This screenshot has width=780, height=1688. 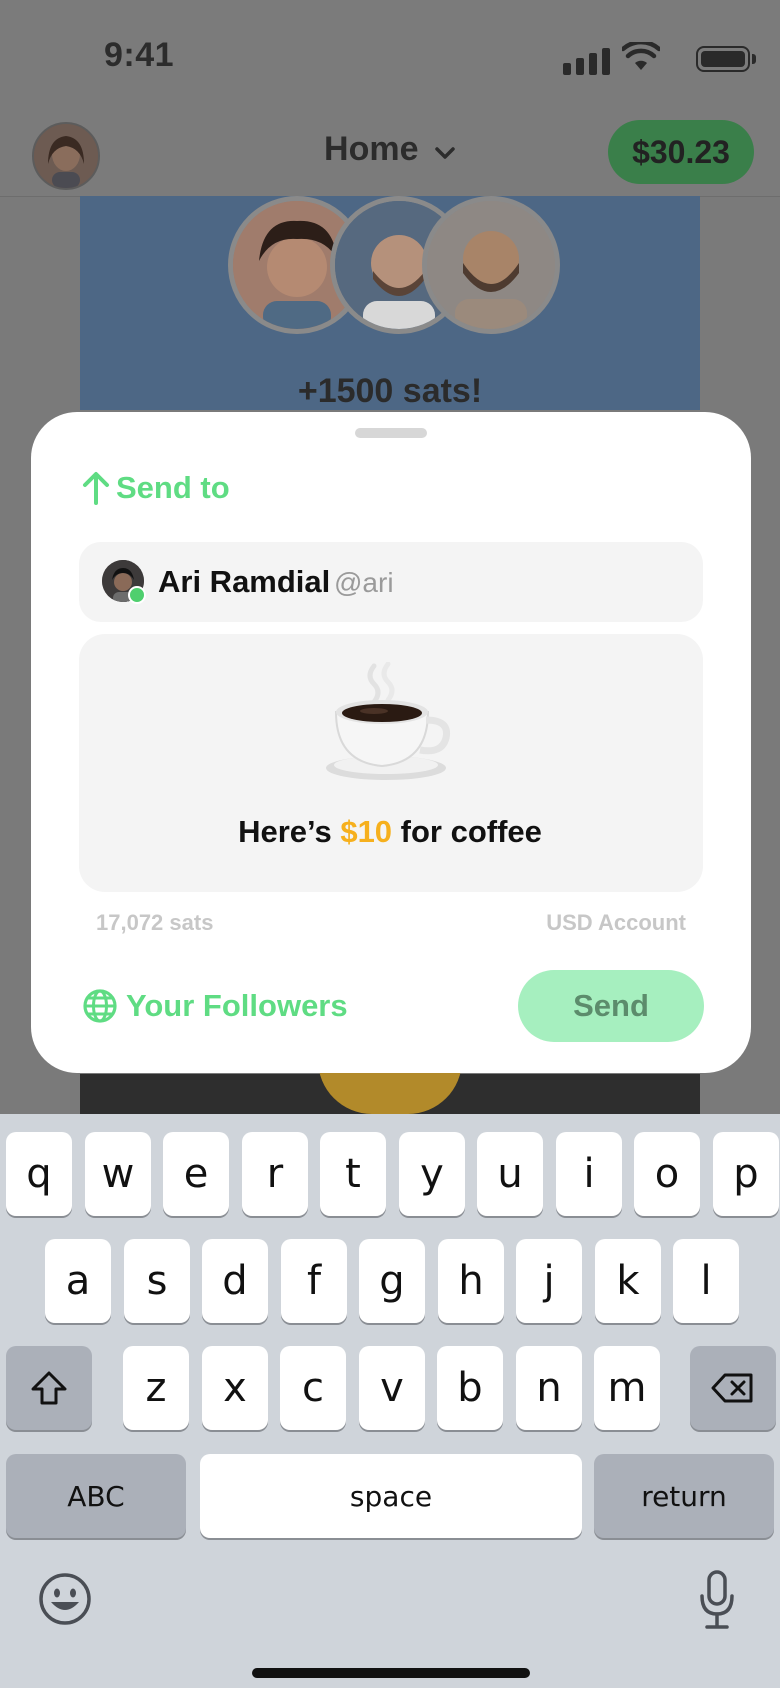 I want to click on recipient-handle: @ari, so click(x=364, y=582).